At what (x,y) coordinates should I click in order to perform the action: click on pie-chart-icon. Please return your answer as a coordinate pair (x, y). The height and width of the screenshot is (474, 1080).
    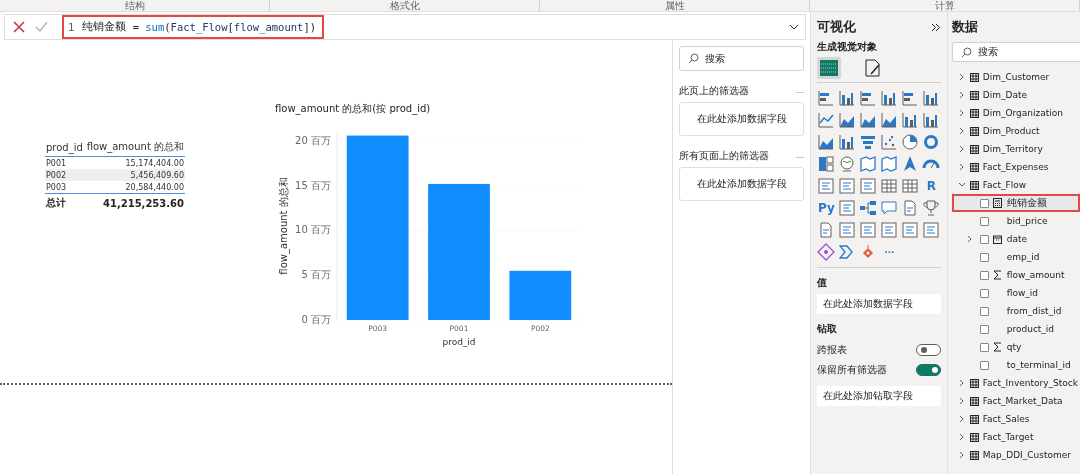
    Looking at the image, I should click on (910, 142).